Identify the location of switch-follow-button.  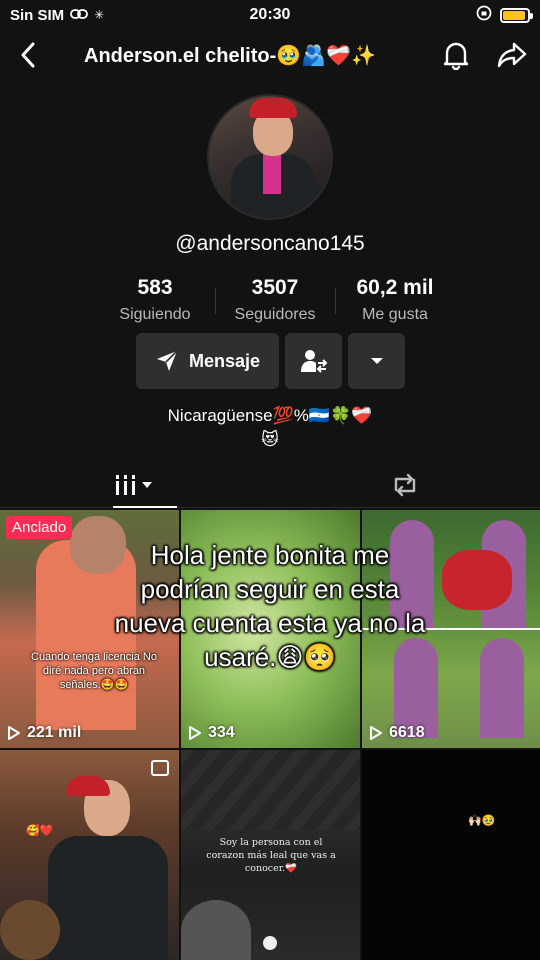
(313, 361).